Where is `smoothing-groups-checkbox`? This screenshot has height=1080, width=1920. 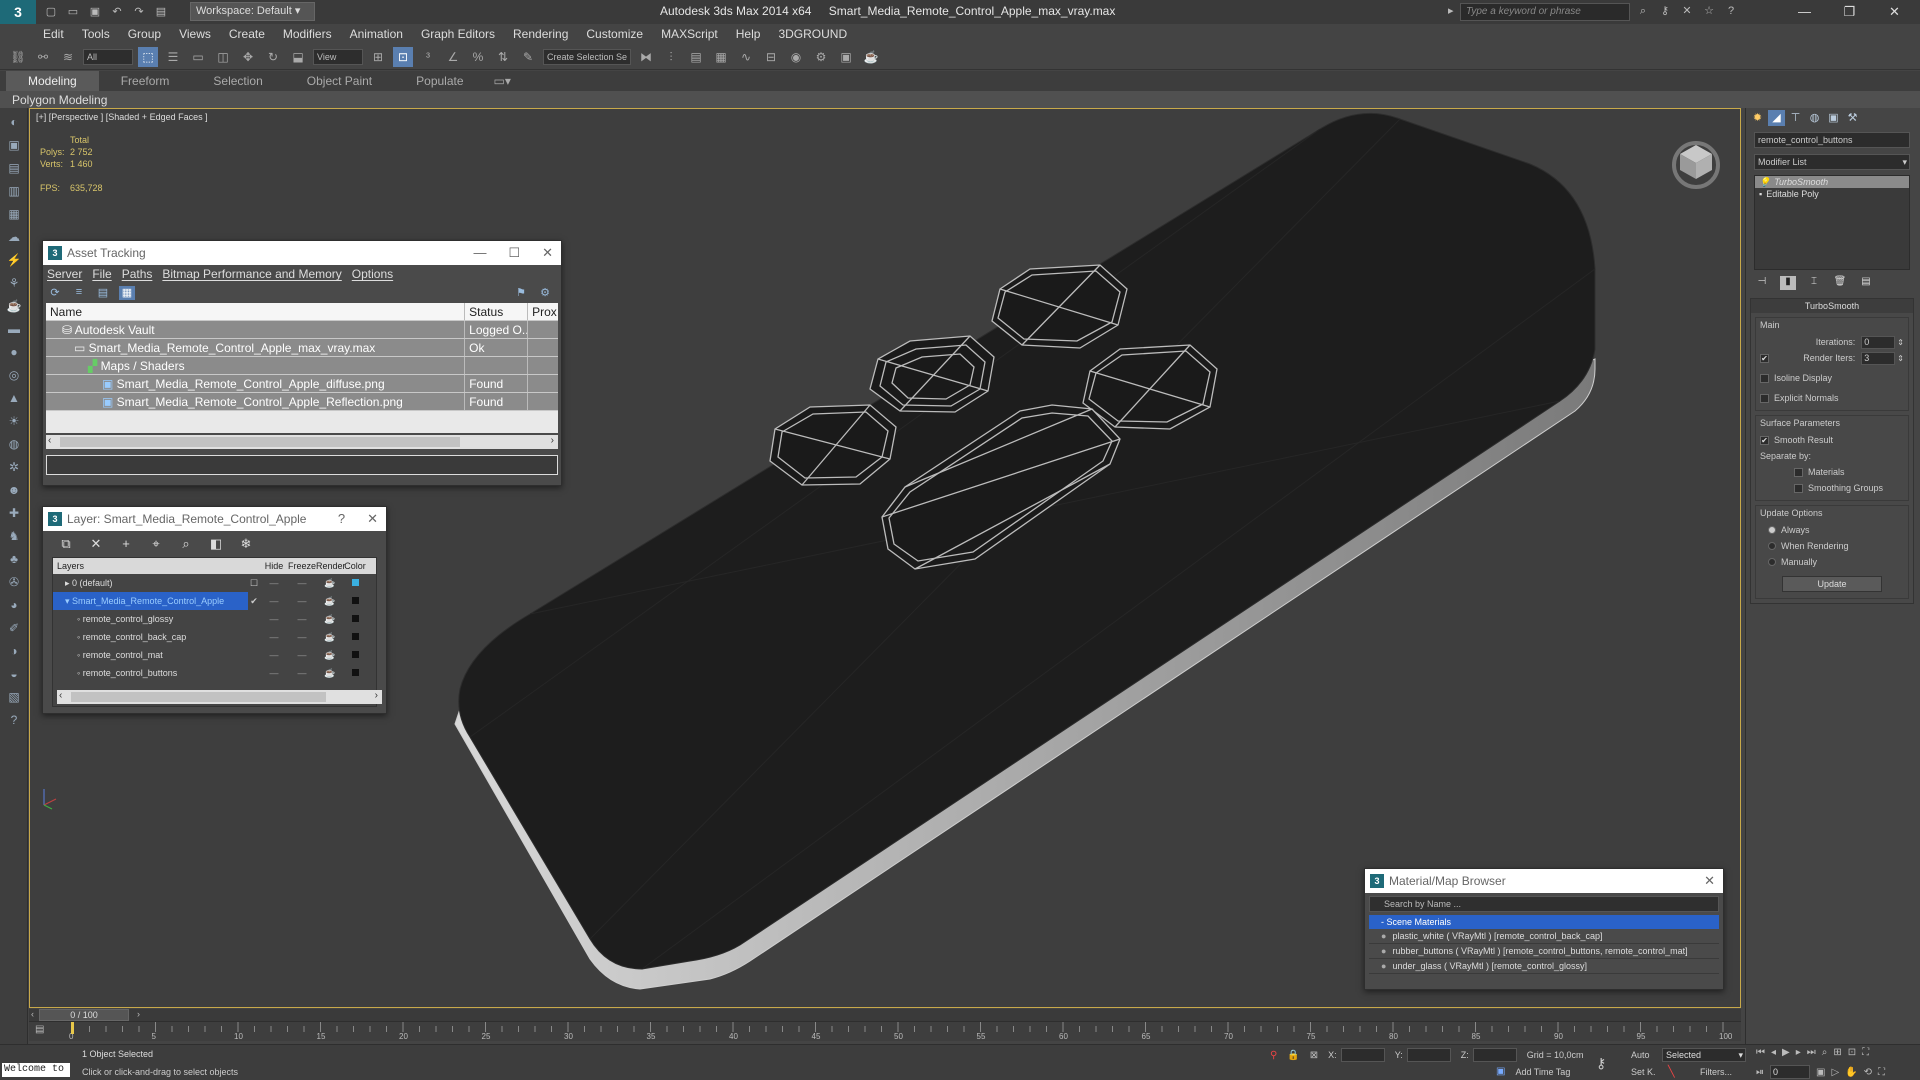
smoothing-groups-checkbox is located at coordinates (1798, 488).